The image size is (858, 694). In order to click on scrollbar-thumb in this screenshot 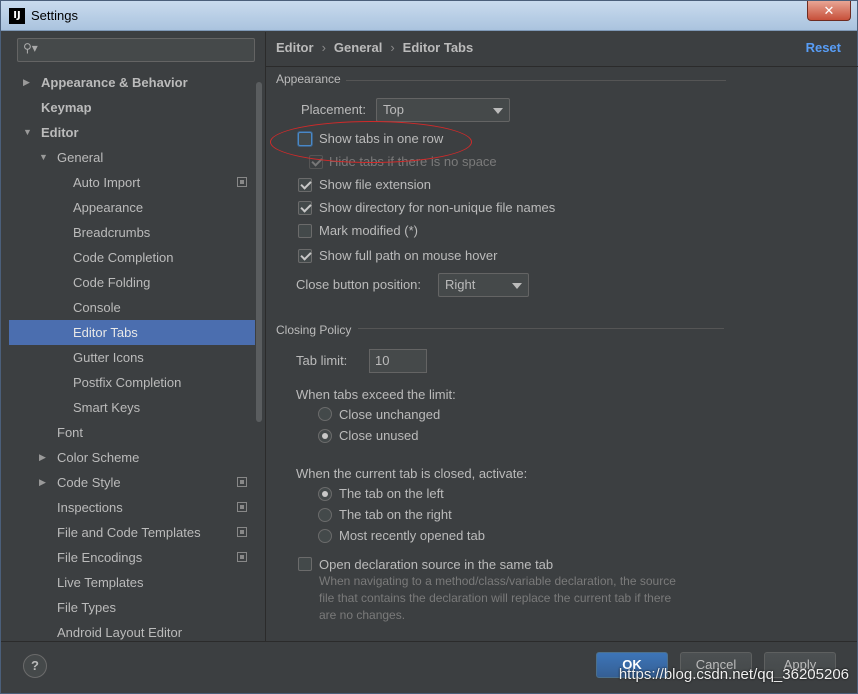, I will do `click(259, 252)`.